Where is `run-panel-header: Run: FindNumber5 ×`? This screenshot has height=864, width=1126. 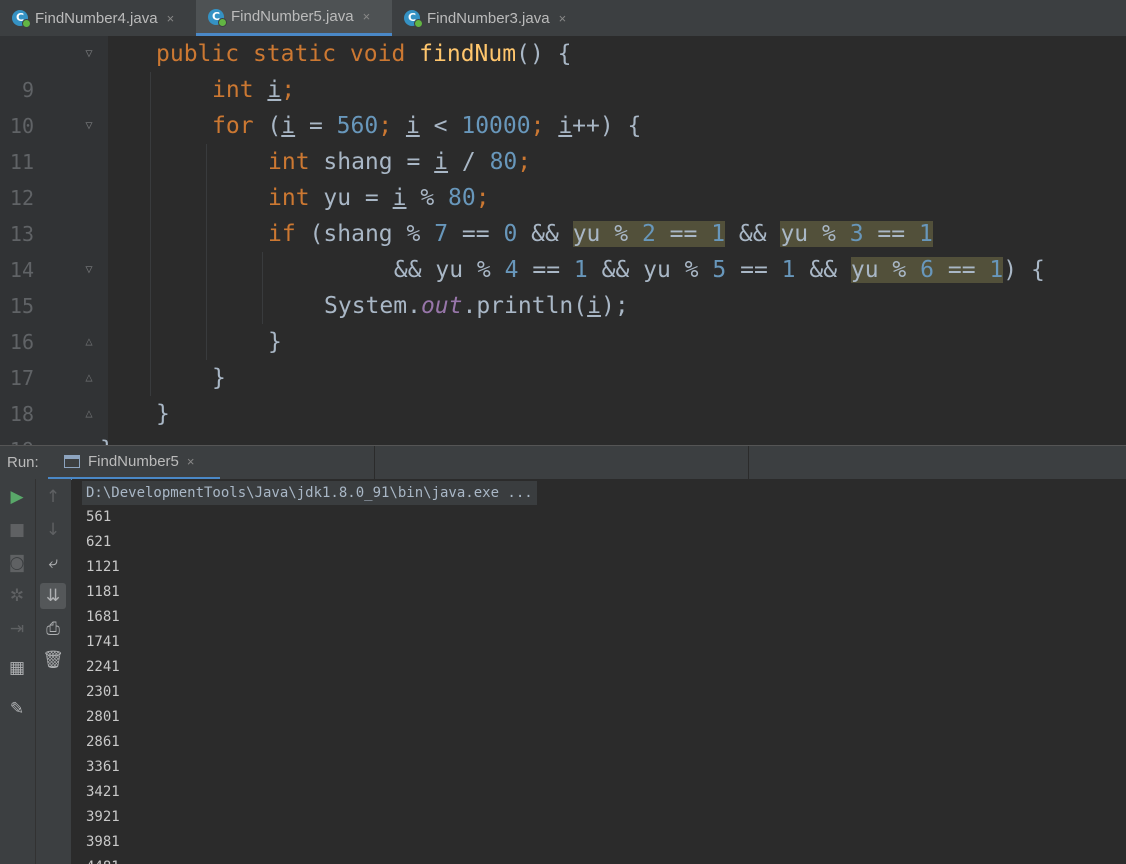
run-panel-header: Run: FindNumber5 × is located at coordinates (563, 462).